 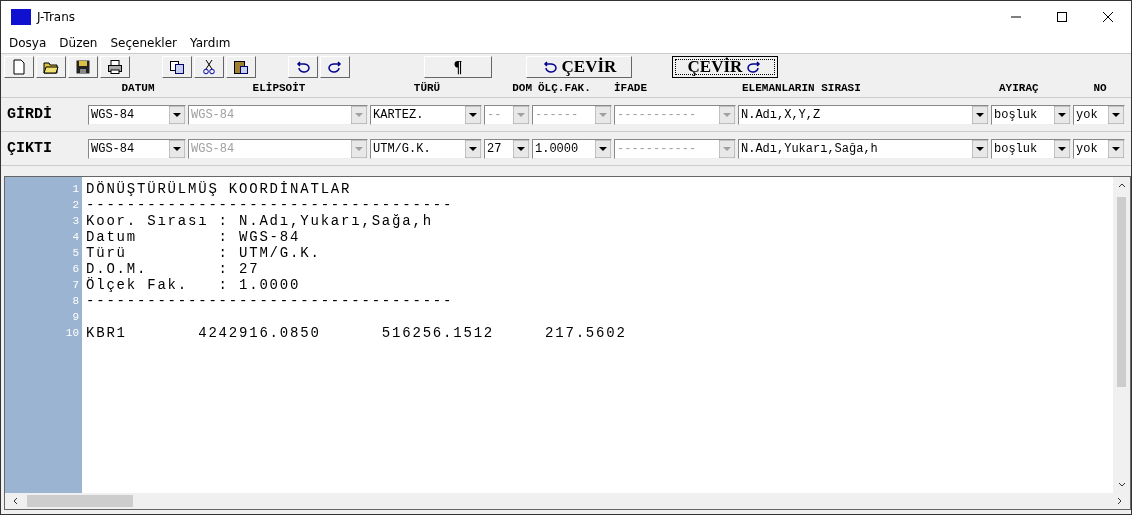 I want to click on line-number: 7, so click(x=75, y=285).